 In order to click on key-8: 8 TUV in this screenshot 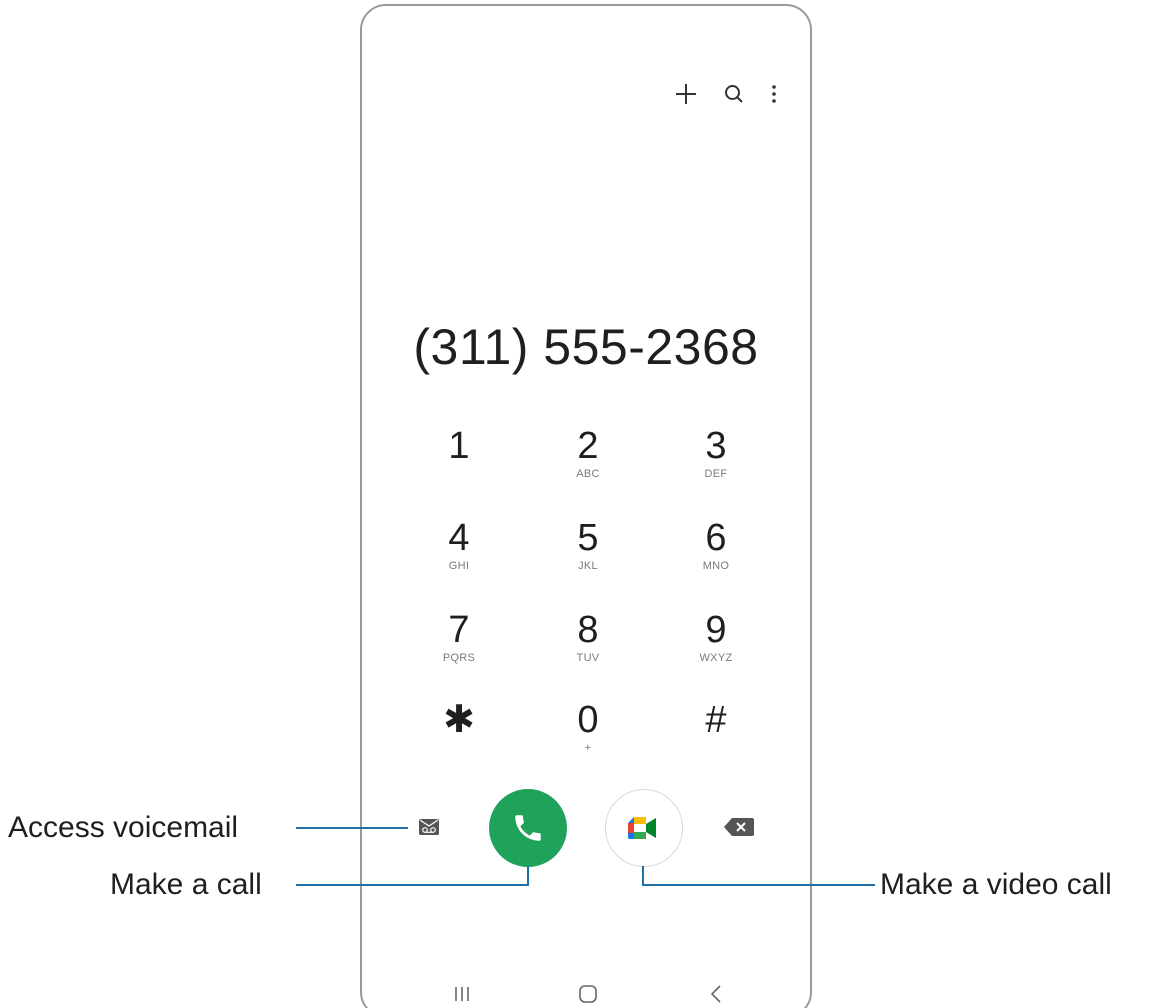, I will do `click(588, 648)`.